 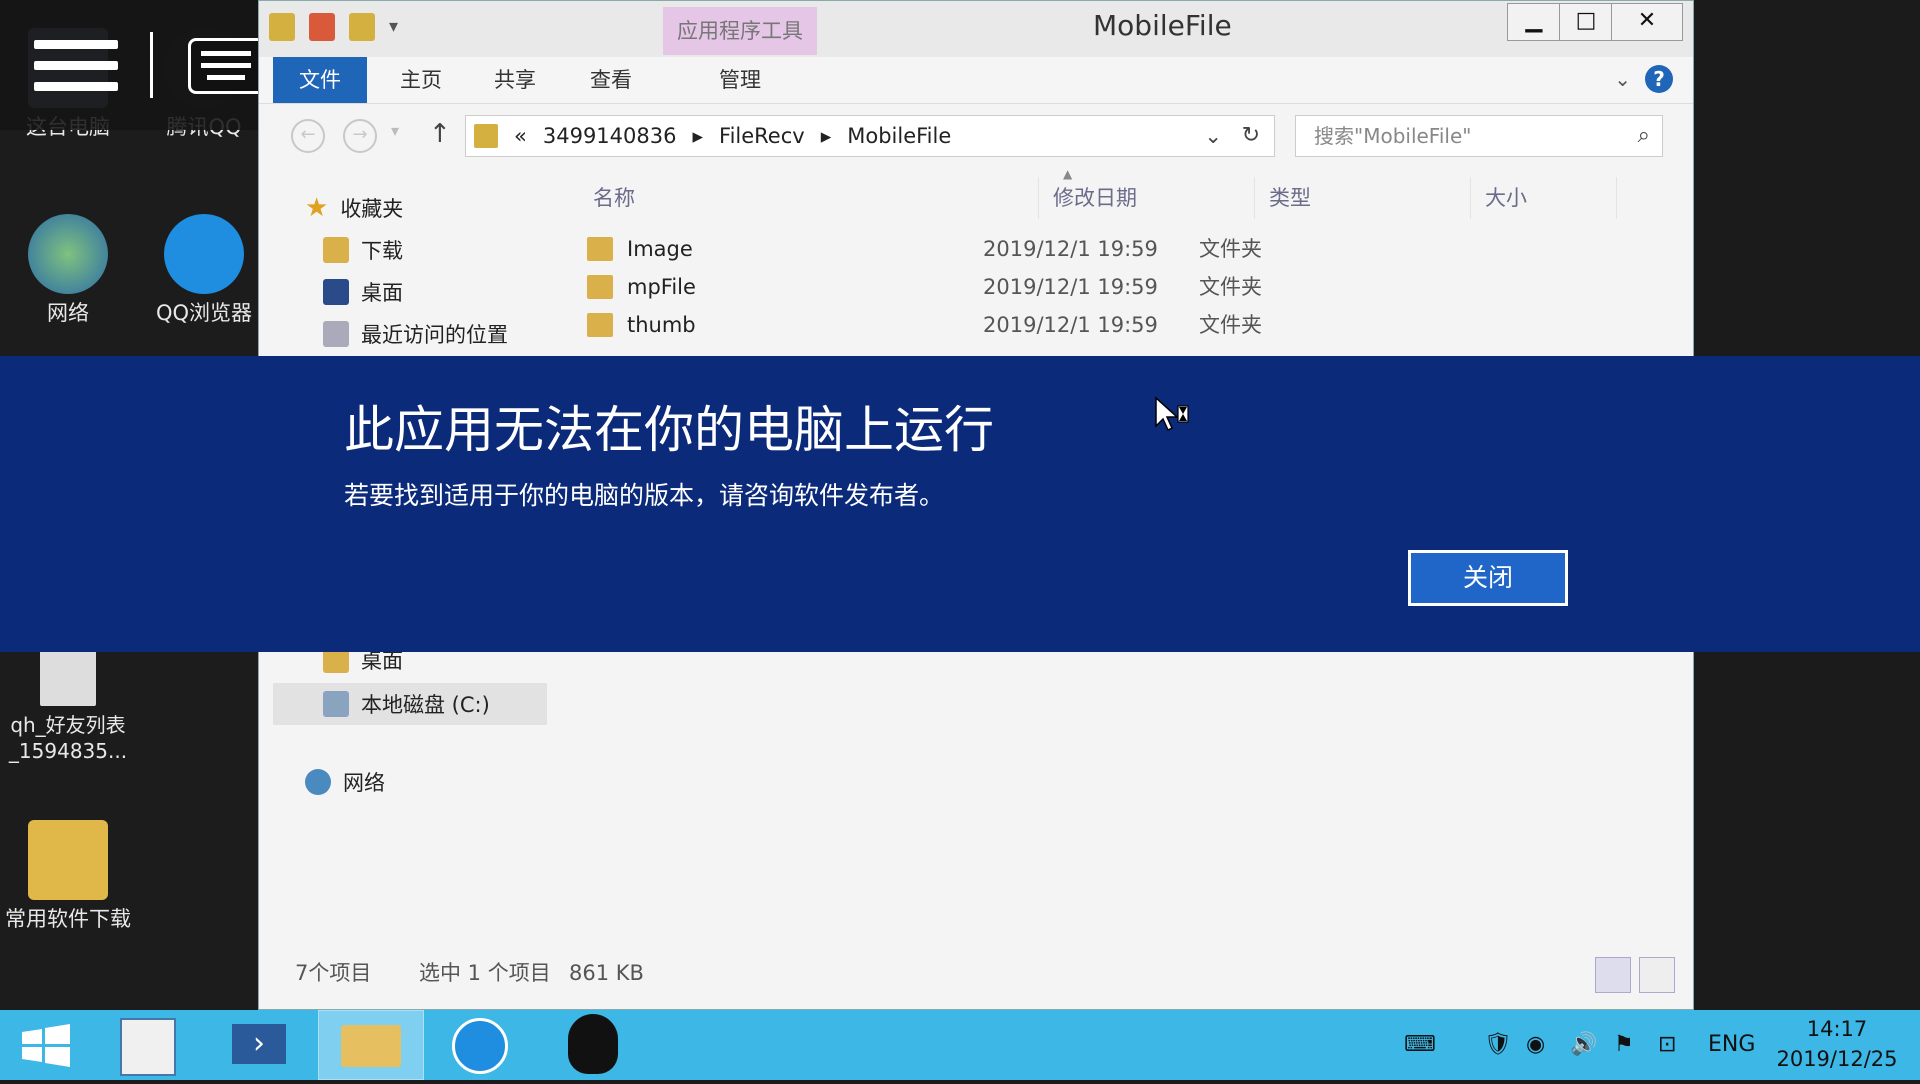 What do you see at coordinates (336, 250) in the screenshot?
I see `downloads-folder-icon` at bounding box center [336, 250].